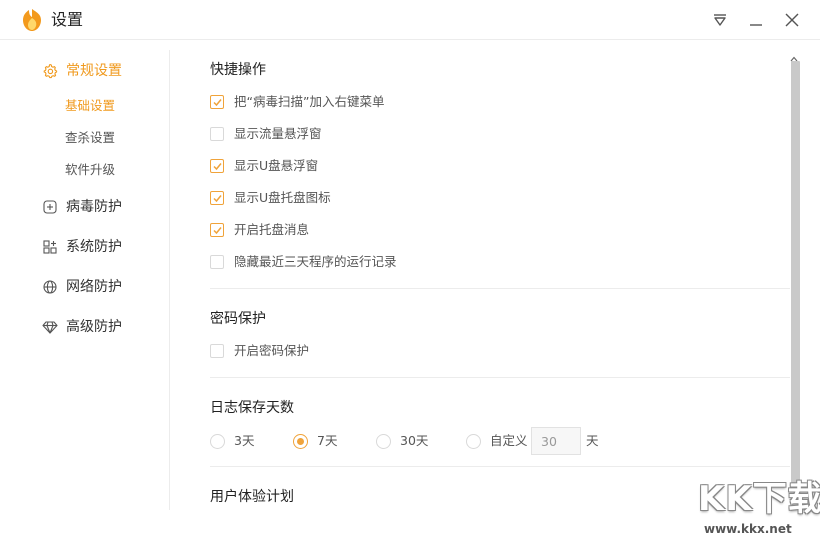 This screenshot has height=540, width=820. What do you see at coordinates (759, 499) in the screenshot?
I see `watermark-logo-text: KK下载` at bounding box center [759, 499].